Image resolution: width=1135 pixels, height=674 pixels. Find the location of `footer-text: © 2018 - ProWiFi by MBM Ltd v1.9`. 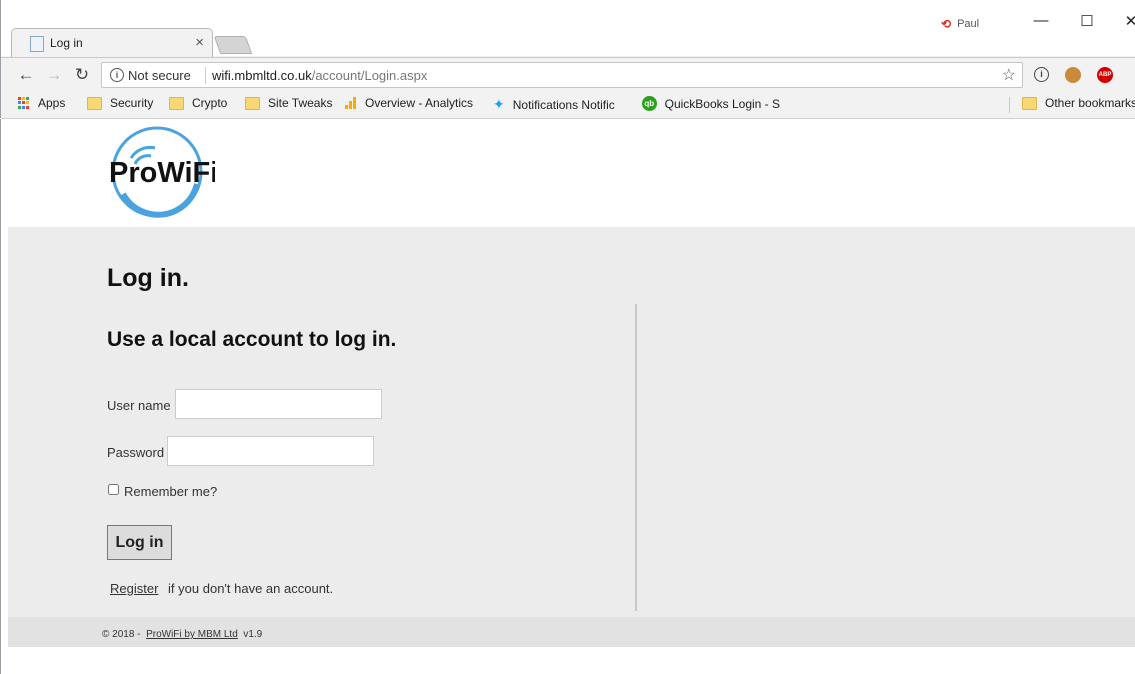

footer-text: © 2018 - ProWiFi by MBM Ltd v1.9 is located at coordinates (182, 634).